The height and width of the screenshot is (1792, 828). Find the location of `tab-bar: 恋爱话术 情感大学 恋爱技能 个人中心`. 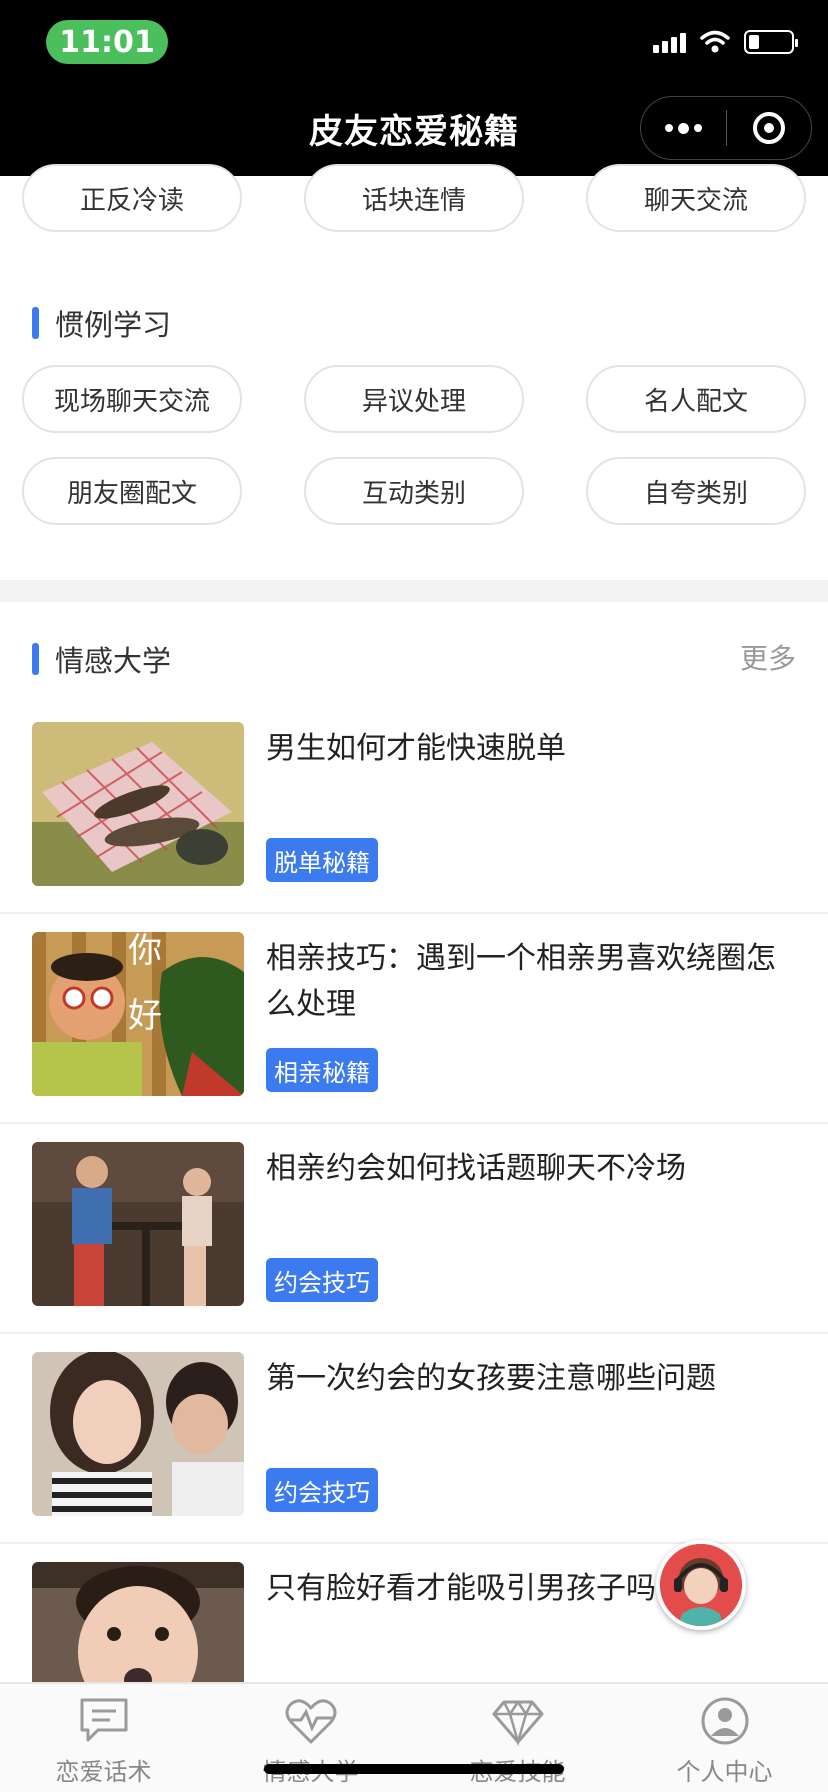

tab-bar: 恋爱话术 情感大学 恋爱技能 个人中心 is located at coordinates (414, 1737).